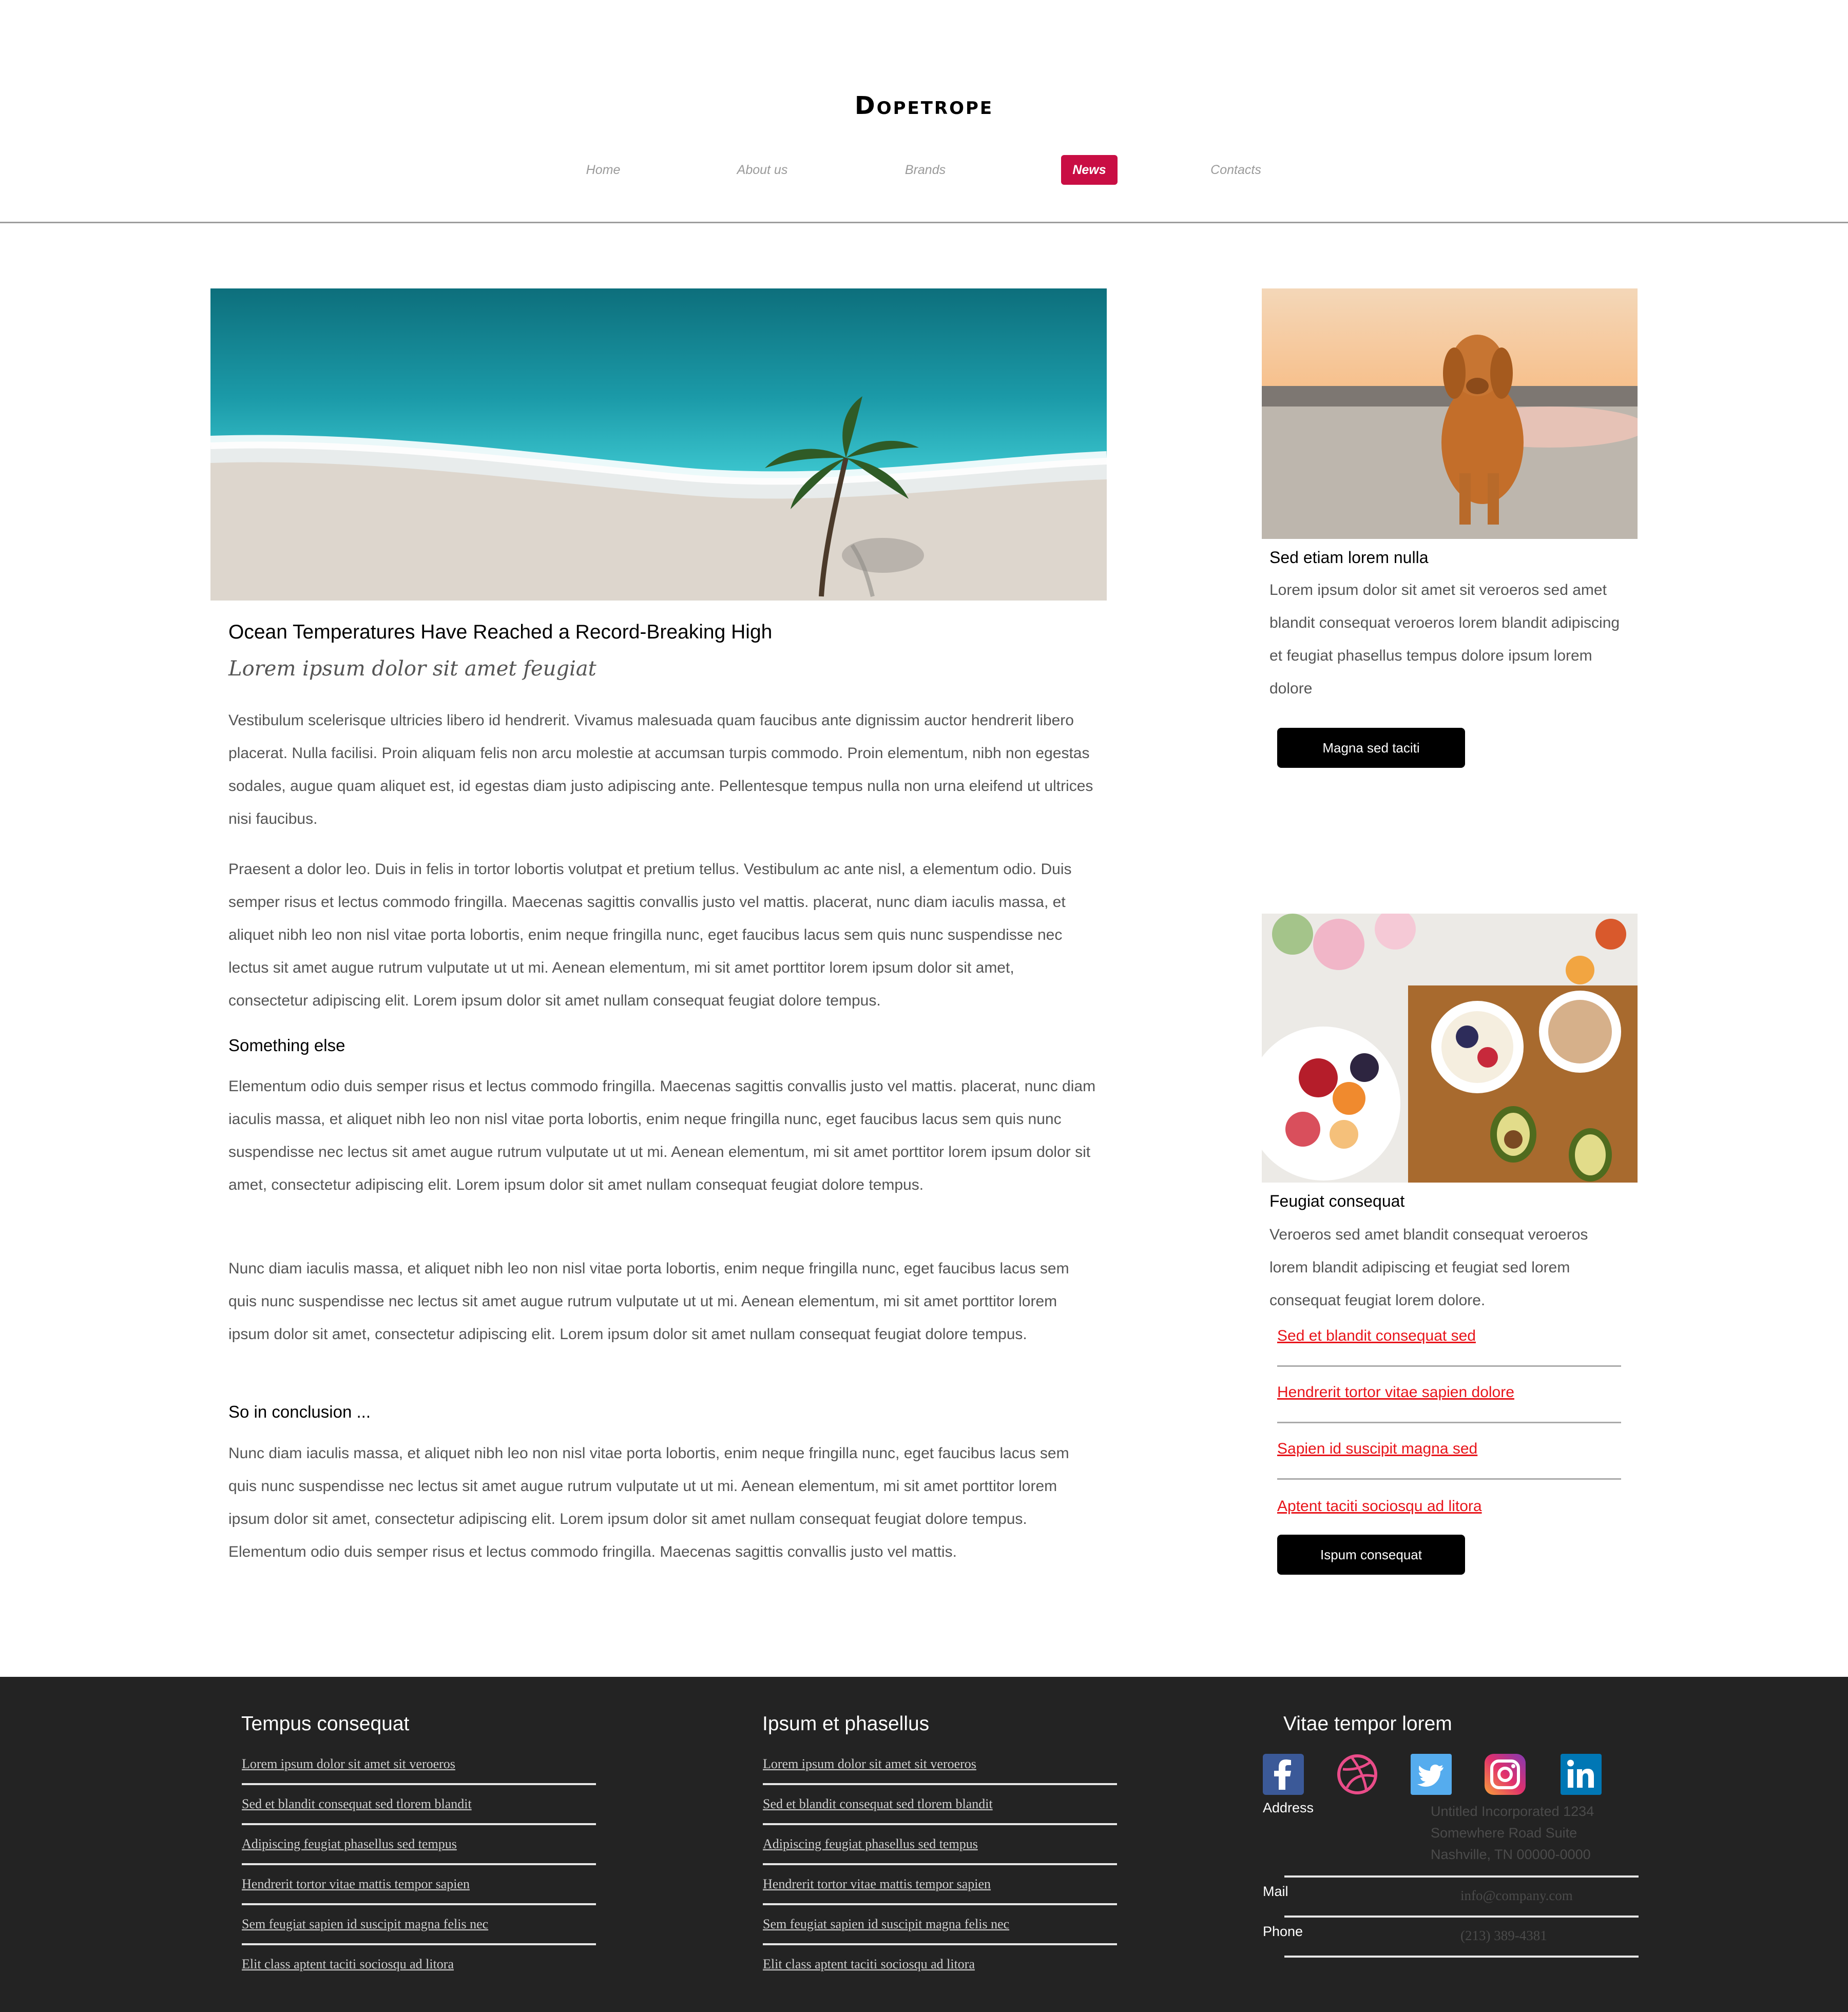 This screenshot has width=1848, height=2012. What do you see at coordinates (1376, 1336) in the screenshot?
I see `sidebar-link: Sed et blandit consequat sed` at bounding box center [1376, 1336].